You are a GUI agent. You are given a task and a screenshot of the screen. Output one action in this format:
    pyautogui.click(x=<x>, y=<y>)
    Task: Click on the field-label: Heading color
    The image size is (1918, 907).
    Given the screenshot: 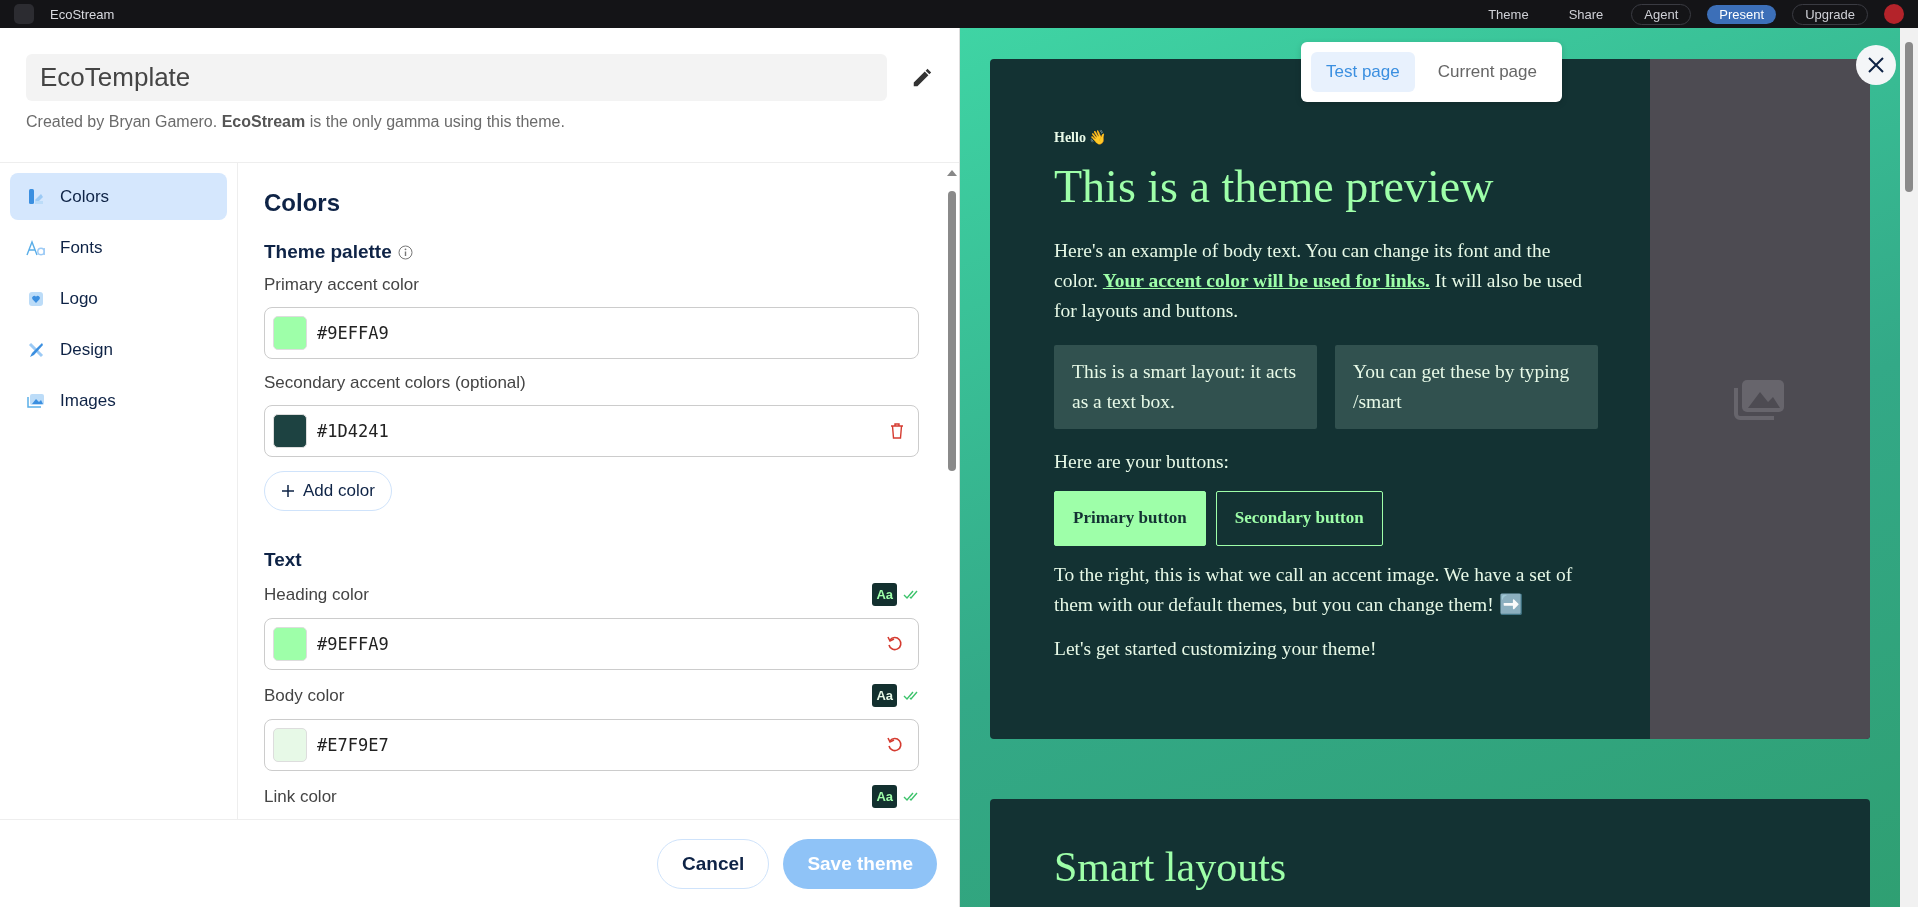 What is the action you would take?
    pyautogui.click(x=316, y=594)
    